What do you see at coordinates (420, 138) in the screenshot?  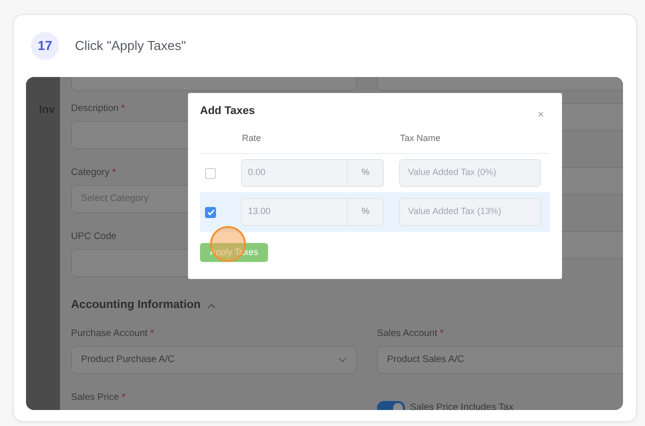 I see `column-header: Tax Name` at bounding box center [420, 138].